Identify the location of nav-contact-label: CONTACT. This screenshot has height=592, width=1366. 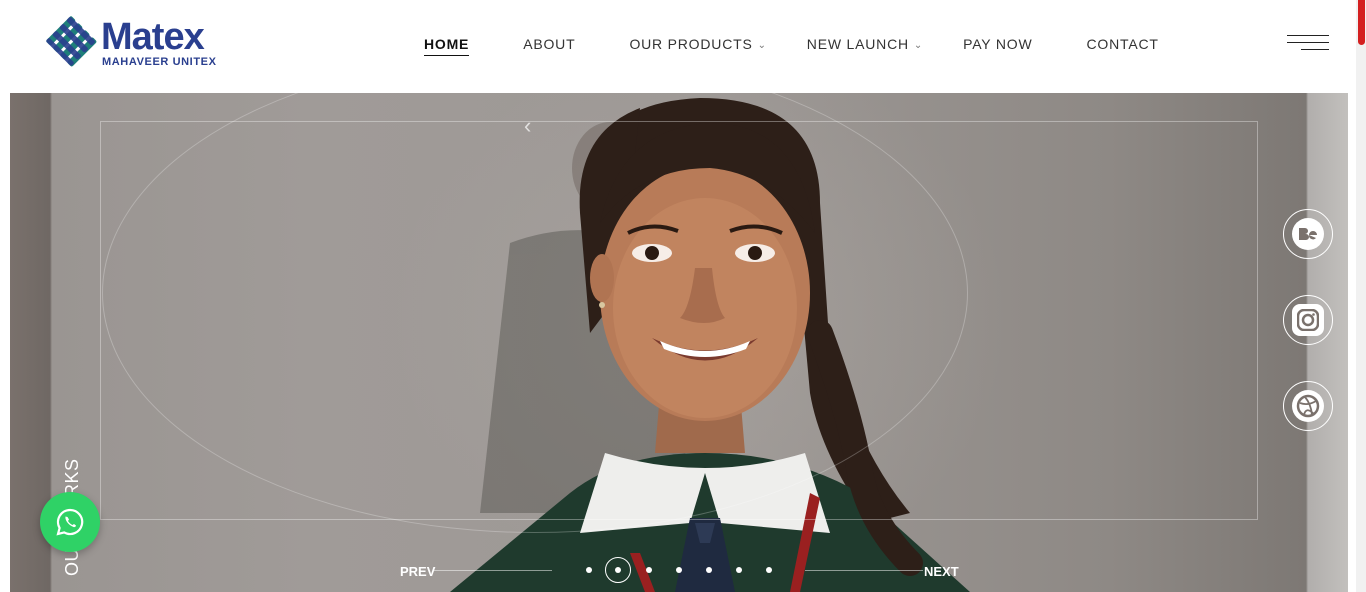
(1122, 44).